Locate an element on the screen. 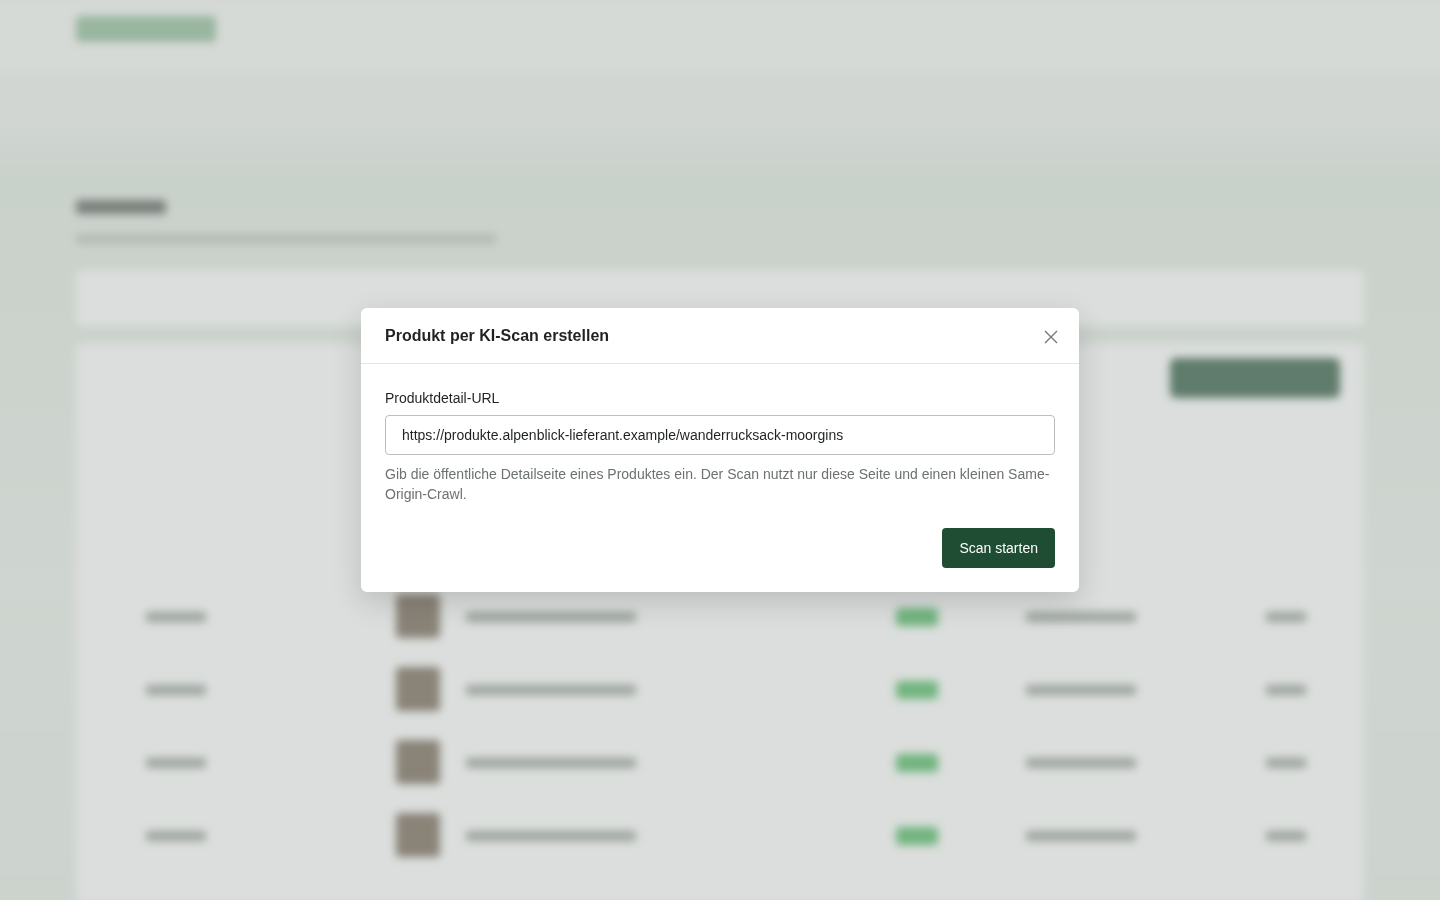  help-text: Gib die öffentliche Detailseite eines Produktes ein. Der Scan nutzt nur diese Seite und einen kleinen Same-Origin-Crawl. is located at coordinates (718, 484).